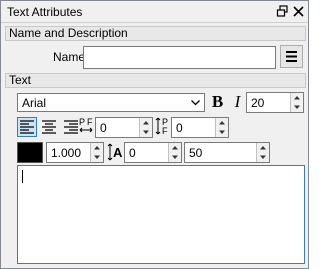 The height and width of the screenshot is (269, 320). What do you see at coordinates (111, 102) in the screenshot?
I see `font-family-select: Arial` at bounding box center [111, 102].